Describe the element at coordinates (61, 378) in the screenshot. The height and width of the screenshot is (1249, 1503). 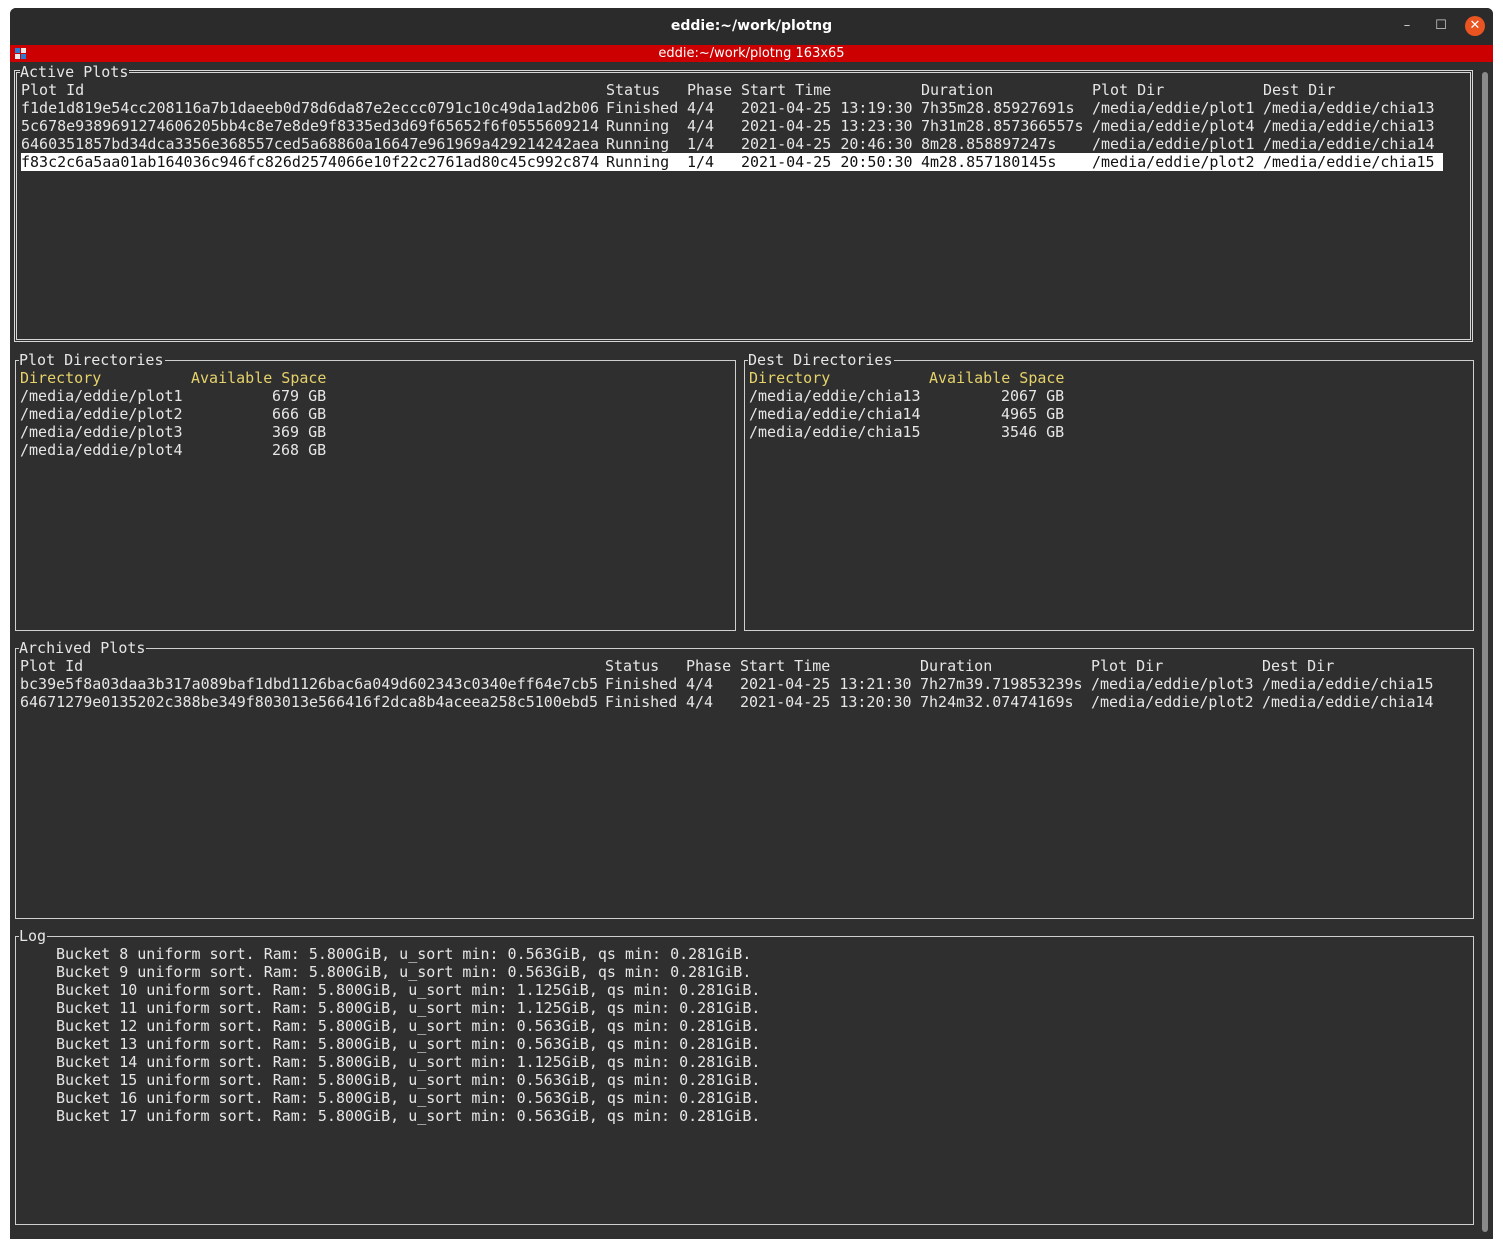
I see `col-directory: Directory` at that location.